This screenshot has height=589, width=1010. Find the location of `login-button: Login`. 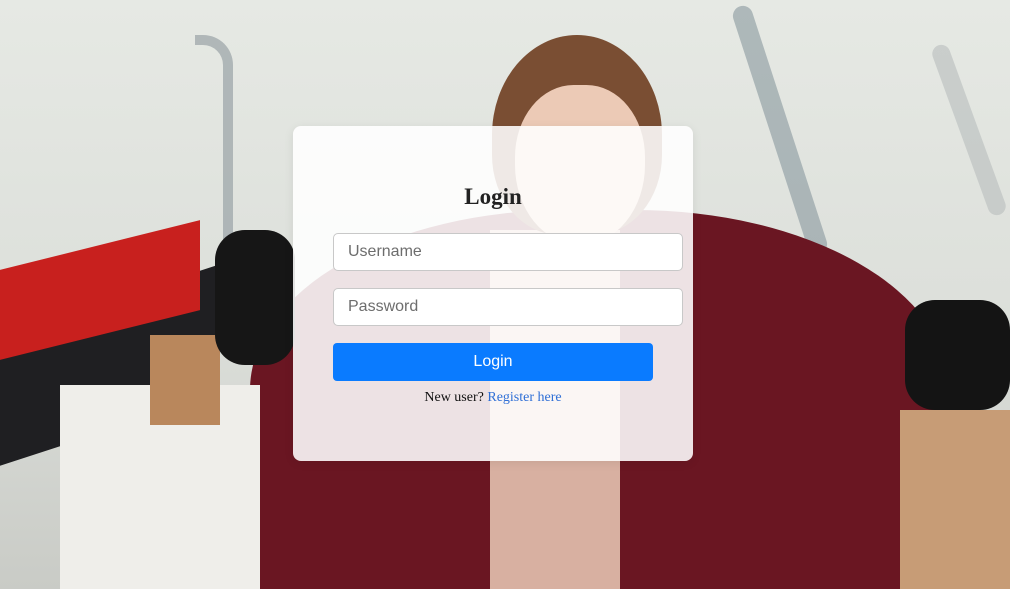

login-button: Login is located at coordinates (493, 362).